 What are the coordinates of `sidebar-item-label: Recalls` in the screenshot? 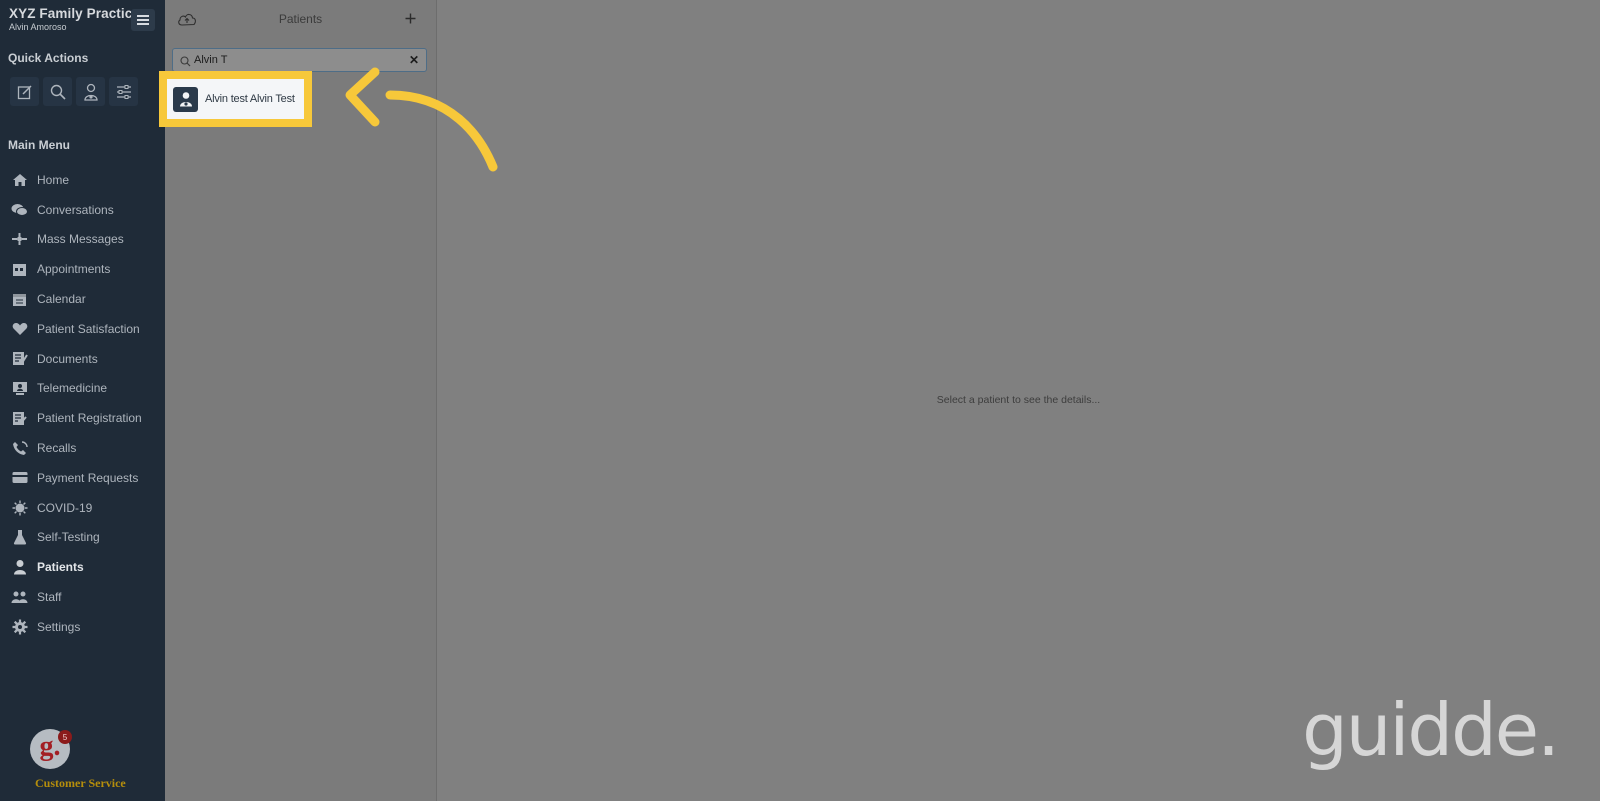 It's located at (57, 448).